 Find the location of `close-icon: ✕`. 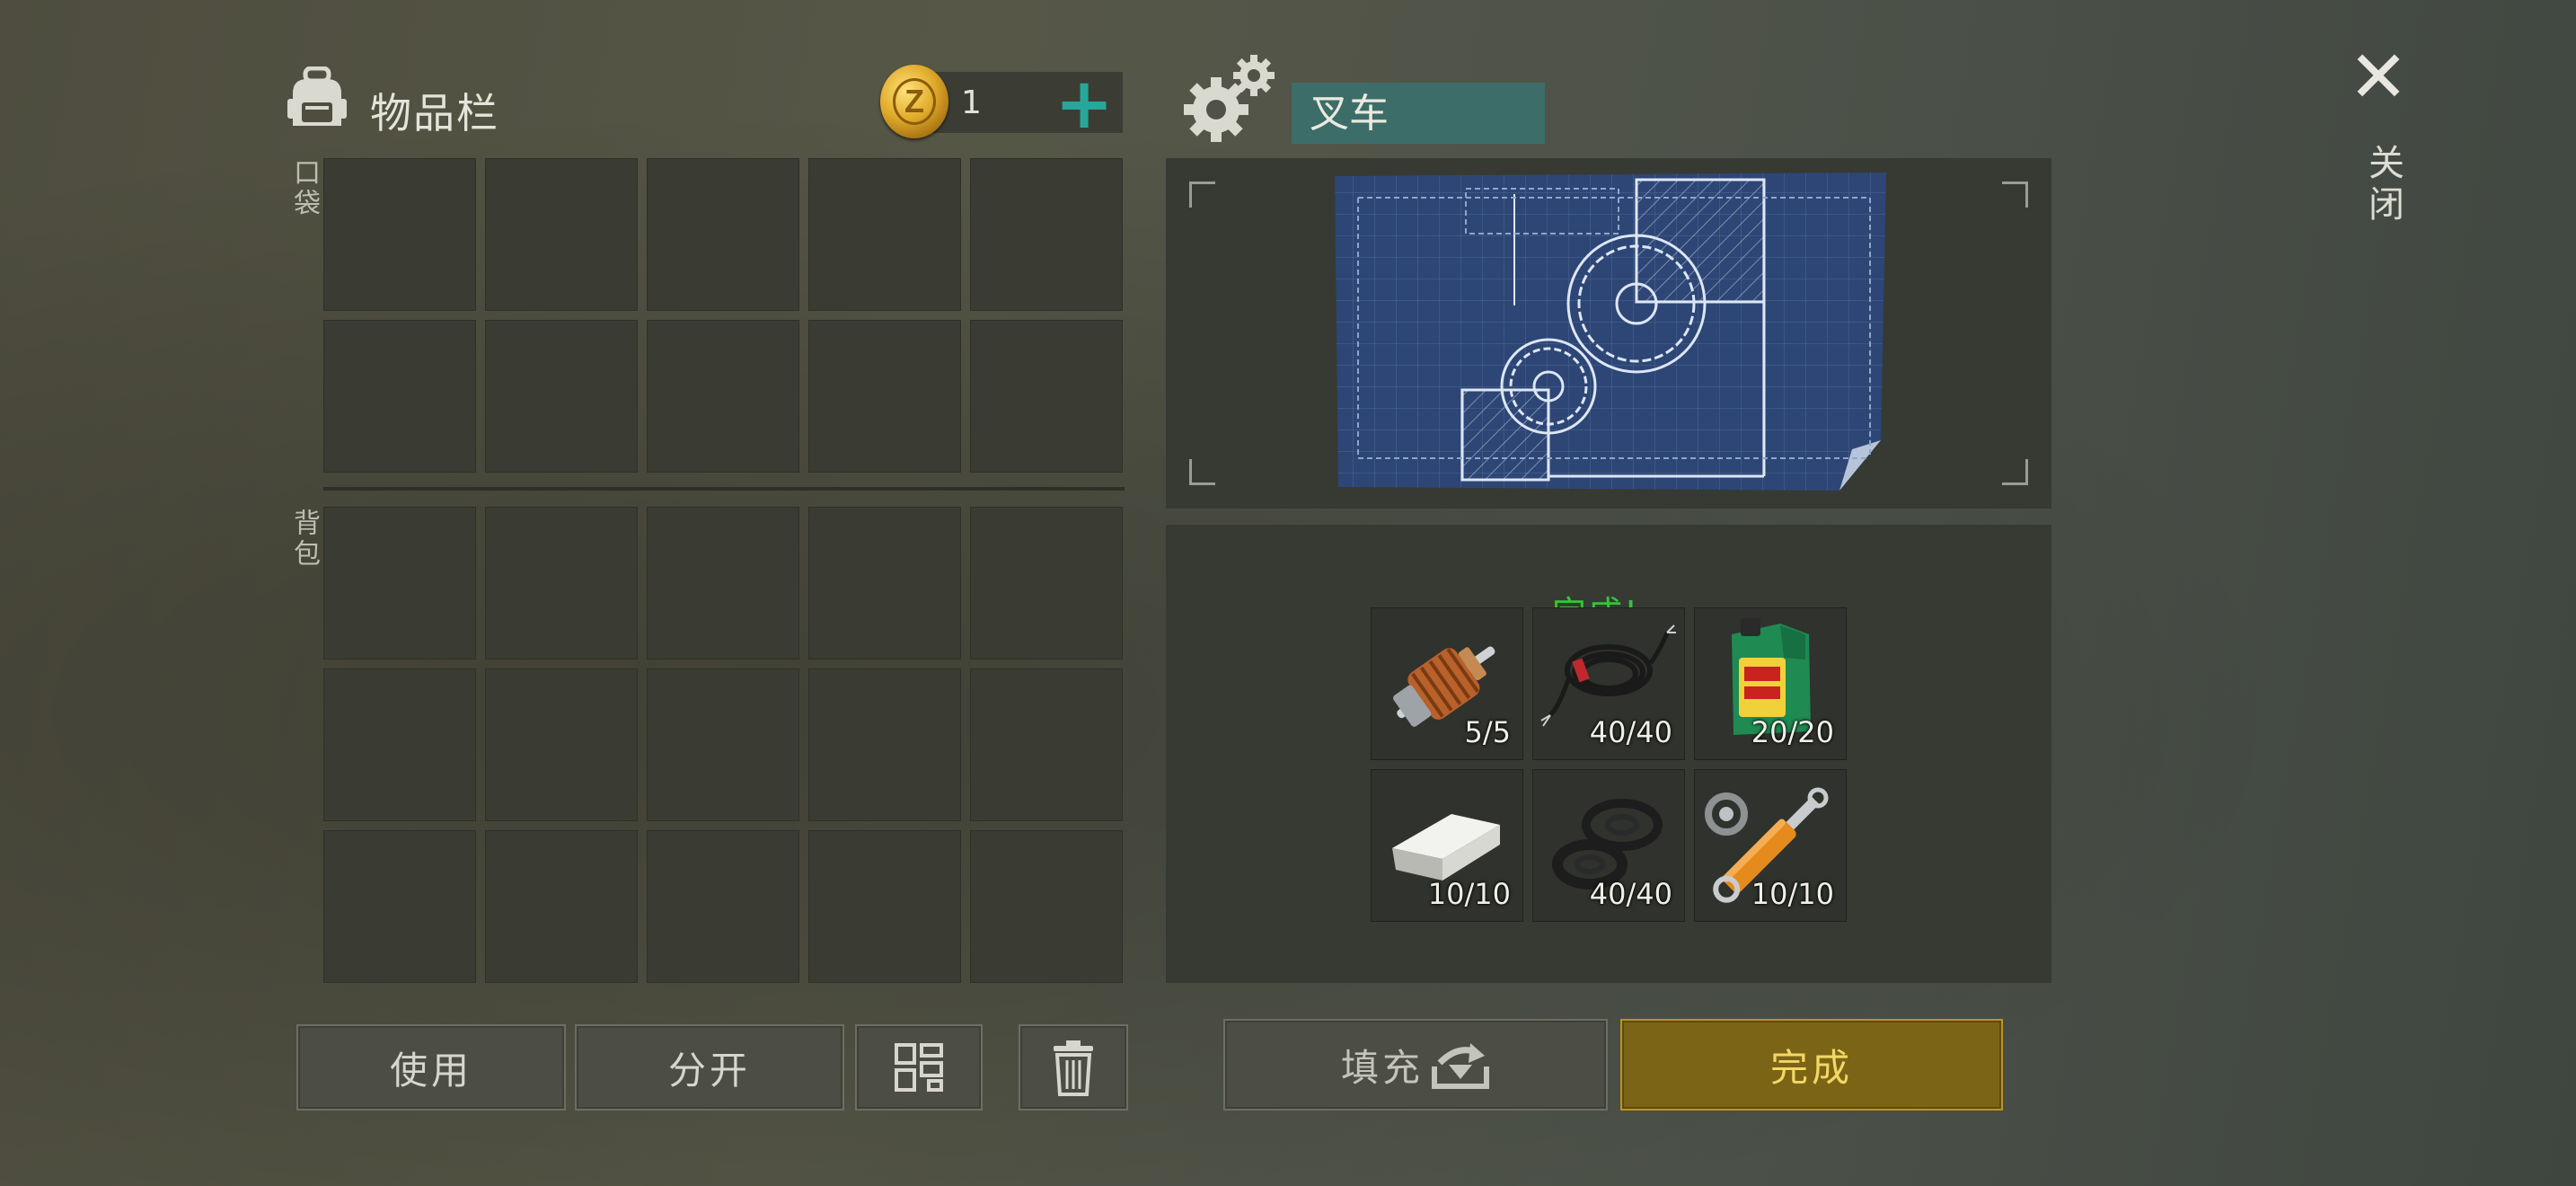

close-icon: ✕ is located at coordinates (2378, 77).